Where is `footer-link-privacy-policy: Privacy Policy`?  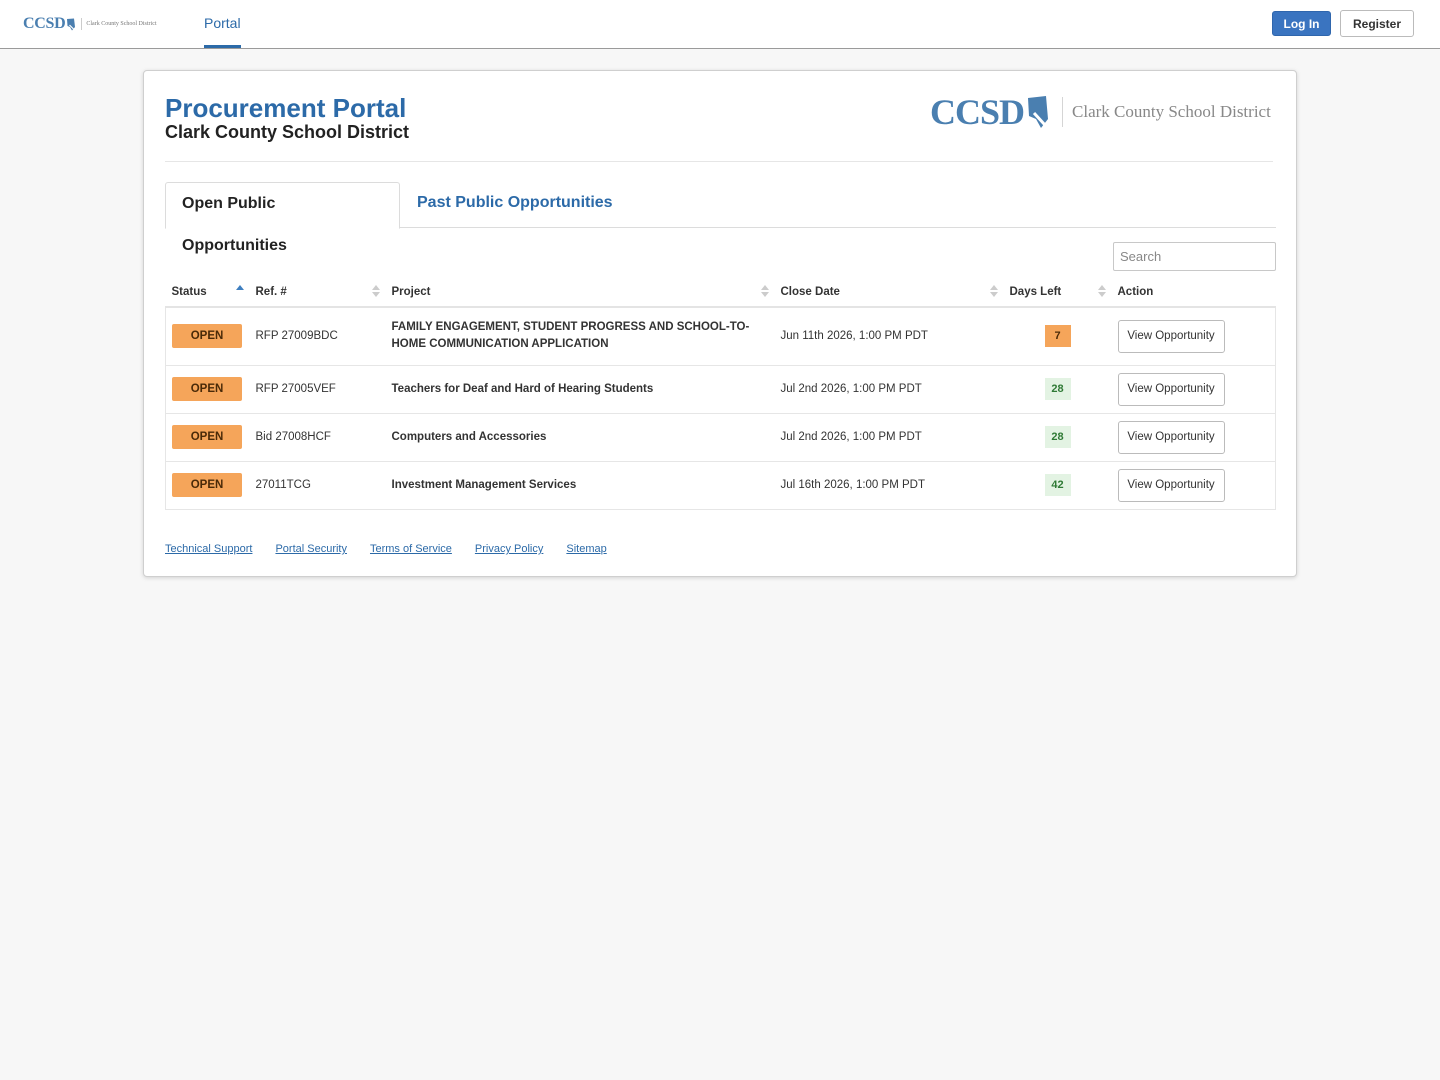
footer-link-privacy-policy: Privacy Policy is located at coordinates (509, 549).